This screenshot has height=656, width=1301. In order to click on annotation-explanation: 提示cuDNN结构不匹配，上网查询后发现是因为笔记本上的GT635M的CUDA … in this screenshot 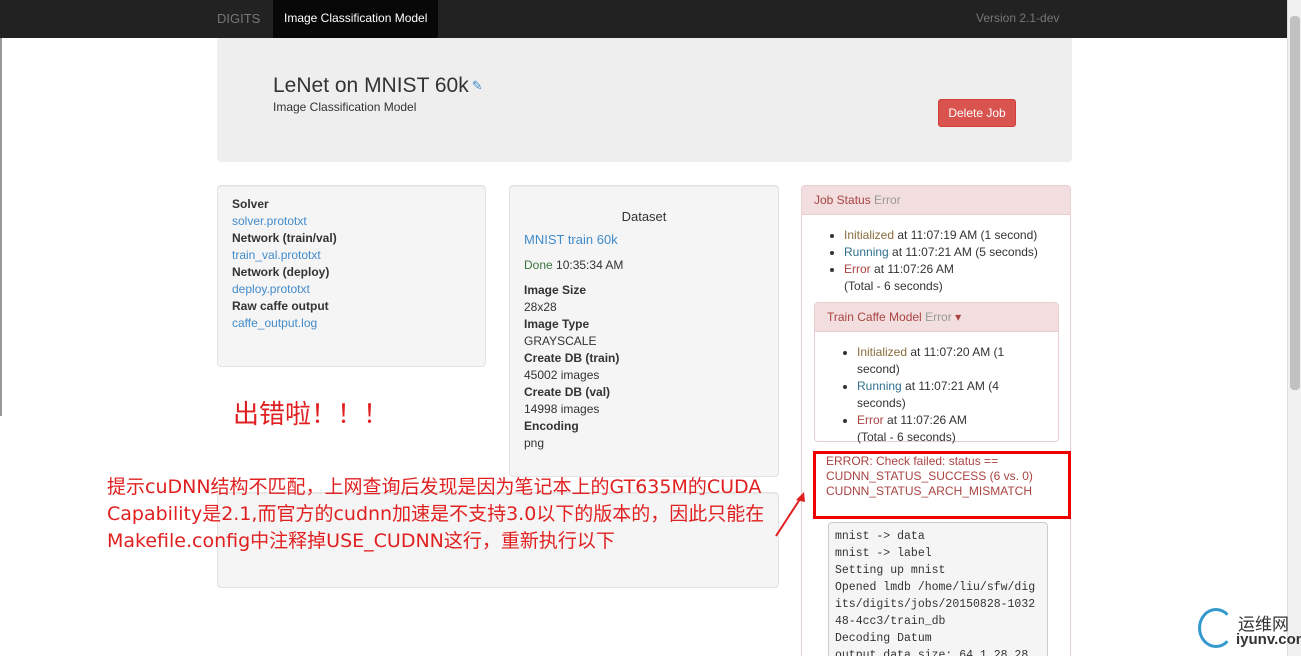, I will do `click(436, 514)`.